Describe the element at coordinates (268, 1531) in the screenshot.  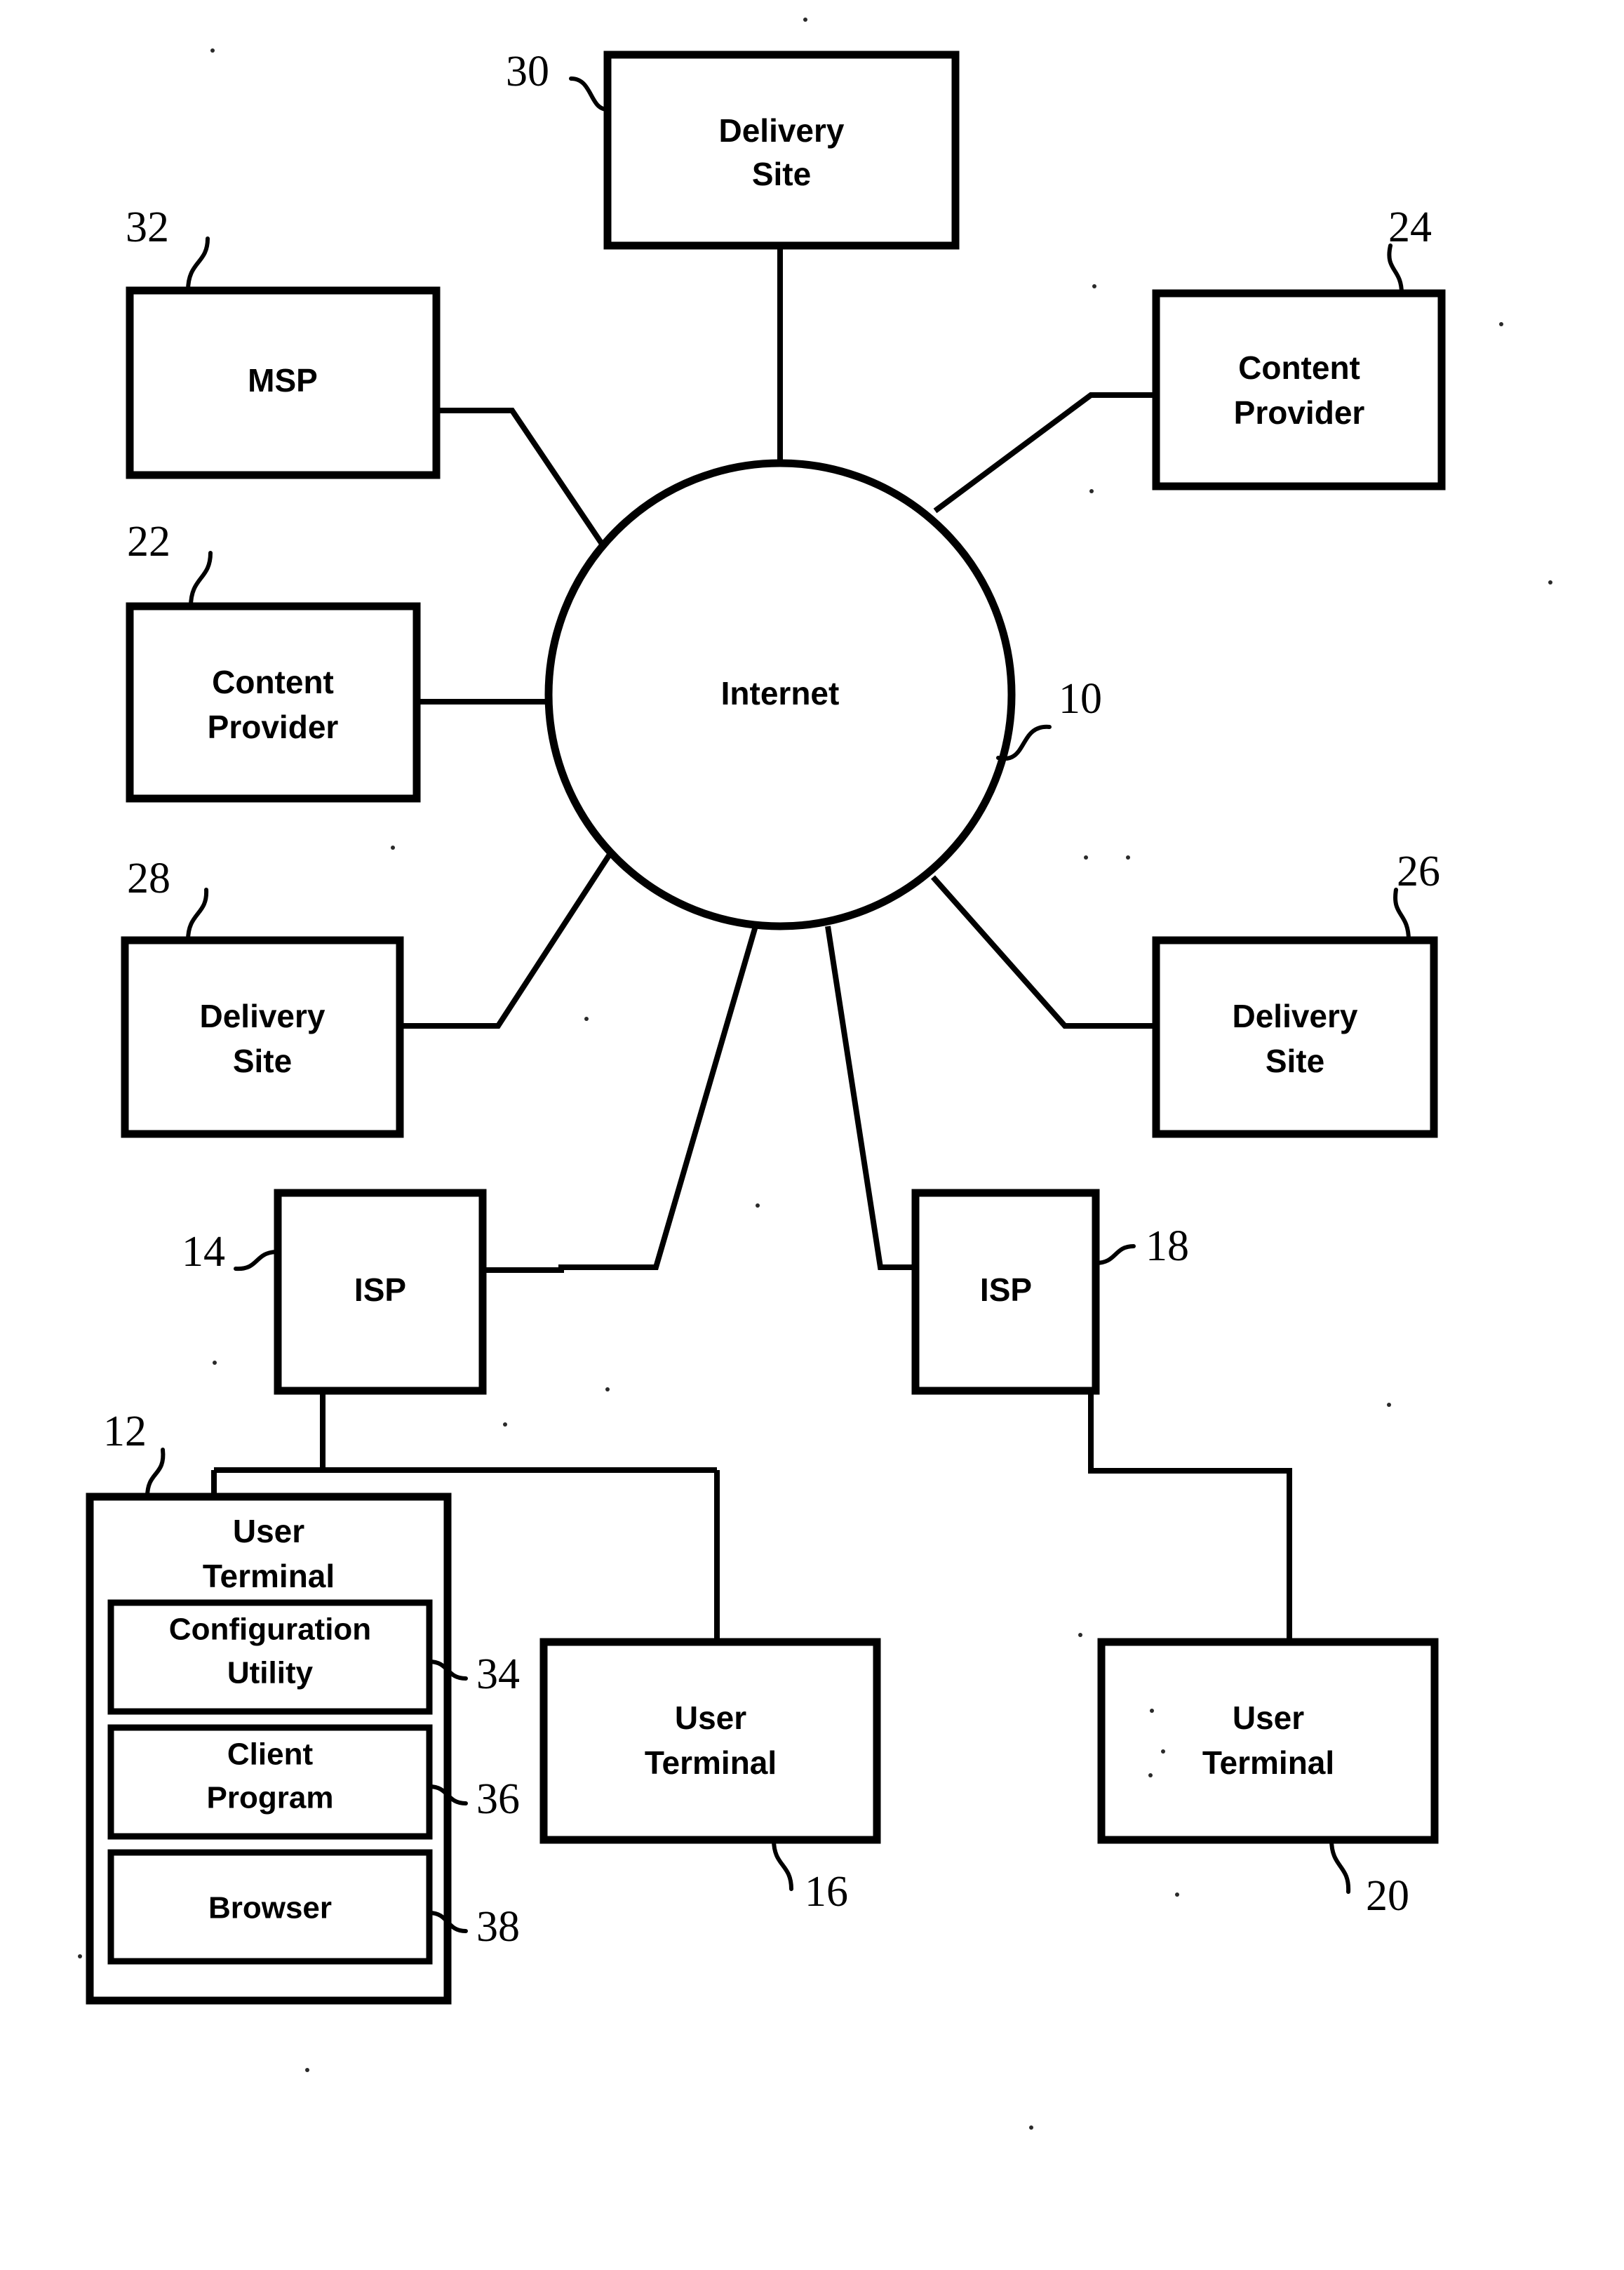
I see `node-user-terminal-main-label-1: User` at that location.